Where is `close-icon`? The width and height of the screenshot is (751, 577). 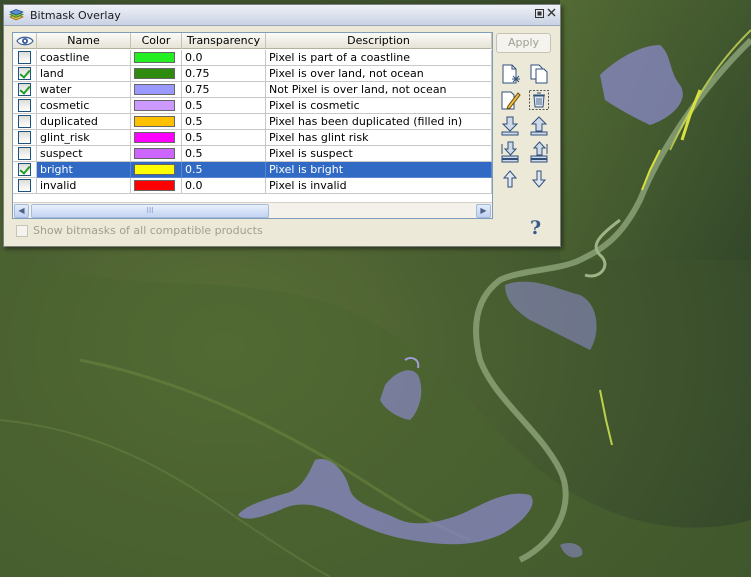 close-icon is located at coordinates (551, 14).